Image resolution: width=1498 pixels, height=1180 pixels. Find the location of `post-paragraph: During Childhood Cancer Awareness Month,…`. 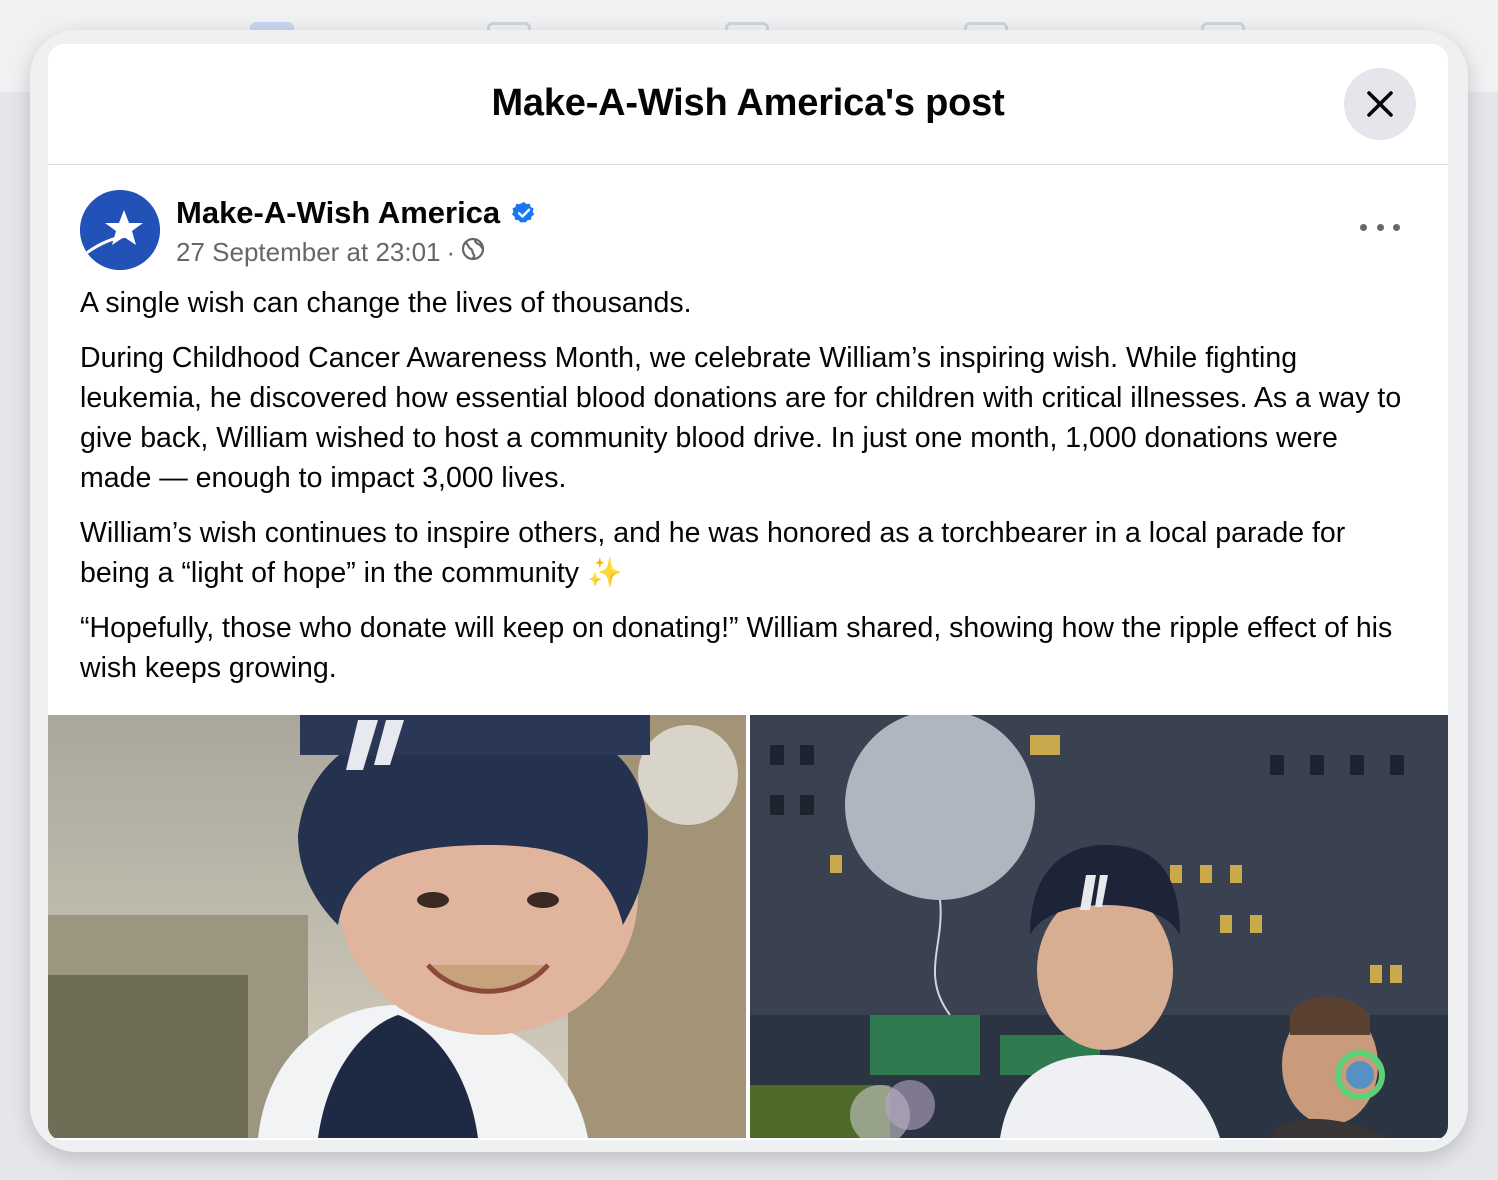

post-paragraph: During Childhood Cancer Awareness Month,… is located at coordinates (741, 418).